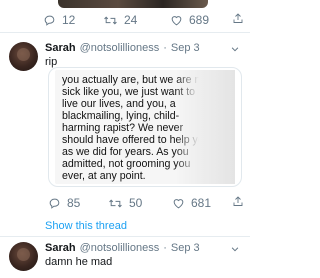 The height and width of the screenshot is (278, 320). I want to click on previous-tweet-media, so click(133, 4).